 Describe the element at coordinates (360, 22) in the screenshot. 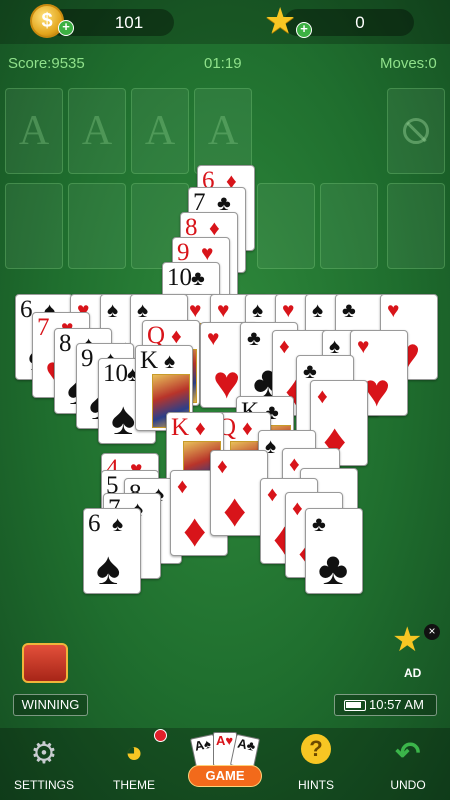

I see `star-count: 0` at that location.